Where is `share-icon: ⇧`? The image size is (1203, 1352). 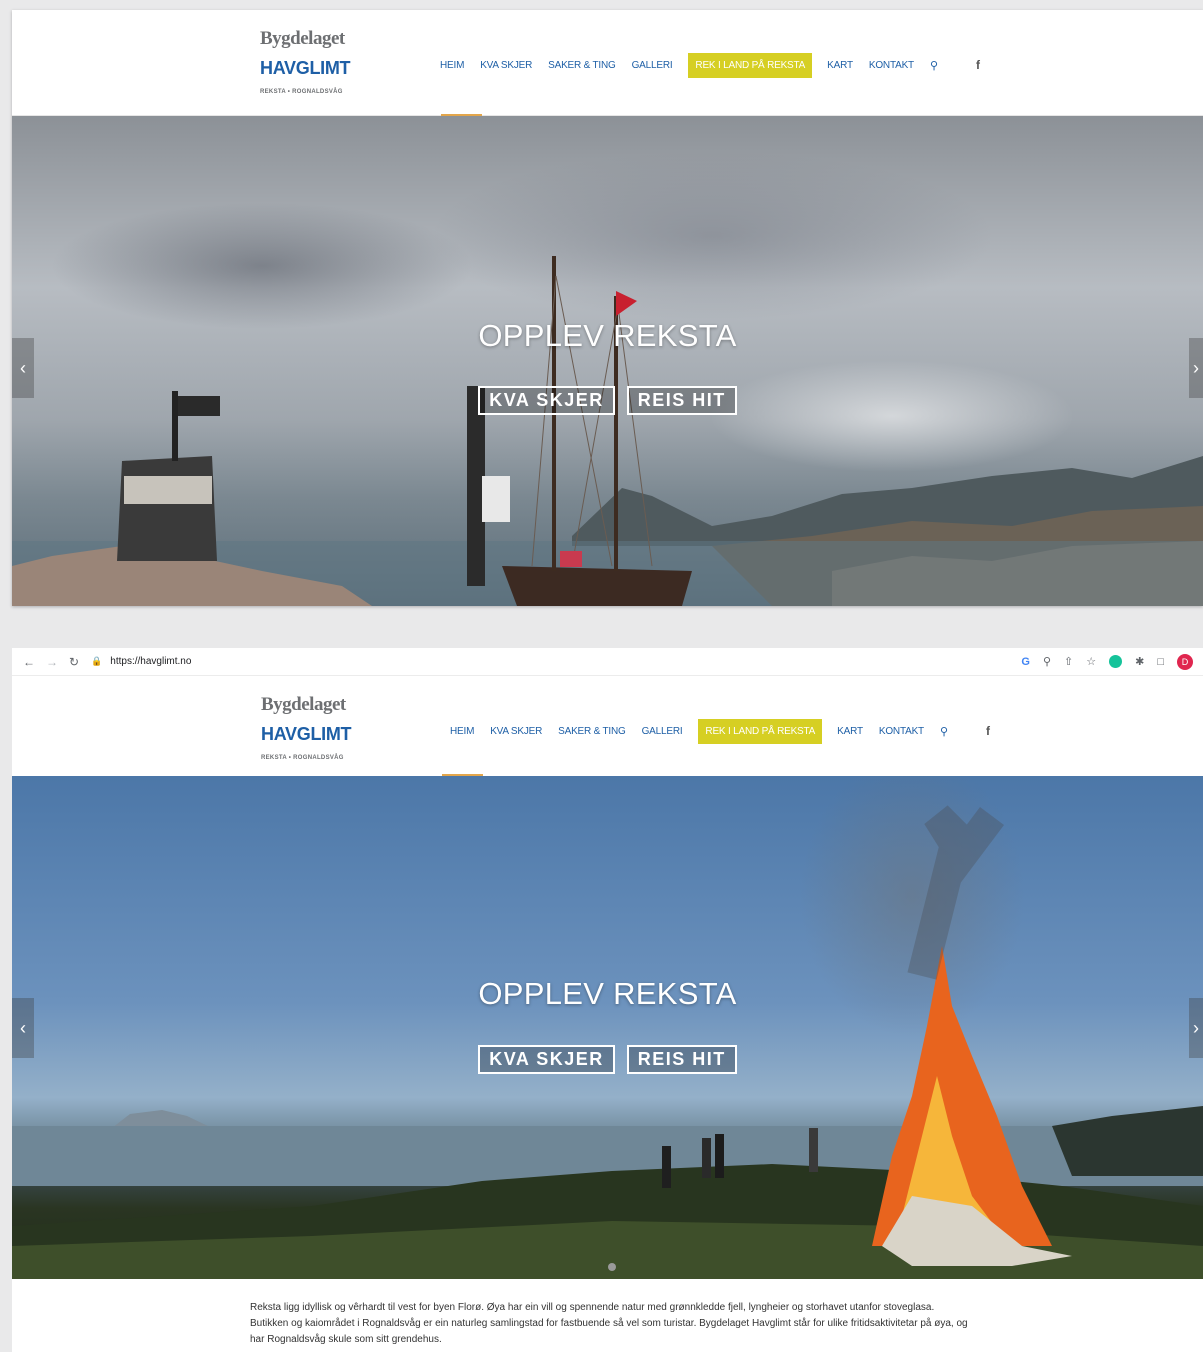
share-icon: ⇧ is located at coordinates (1068, 661).